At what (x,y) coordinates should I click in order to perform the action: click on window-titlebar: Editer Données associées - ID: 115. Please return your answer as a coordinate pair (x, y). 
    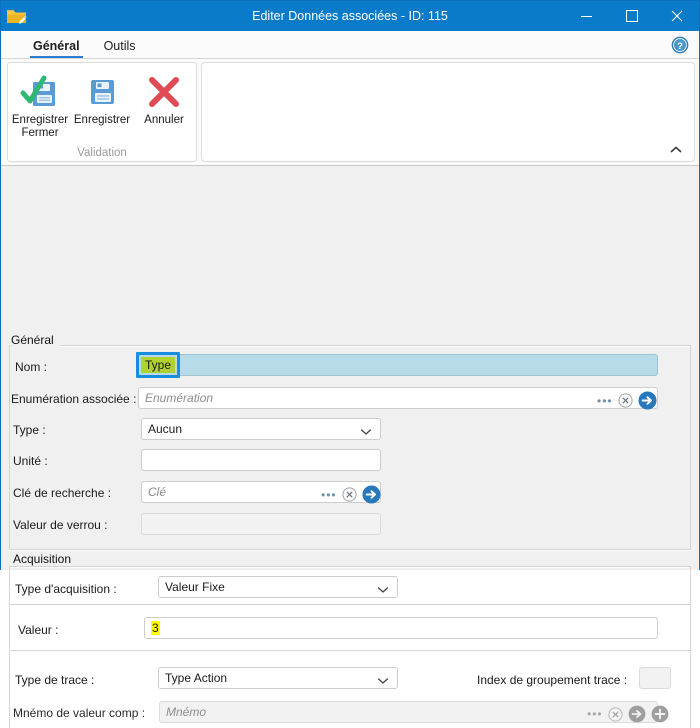
    Looking at the image, I should click on (350, 16).